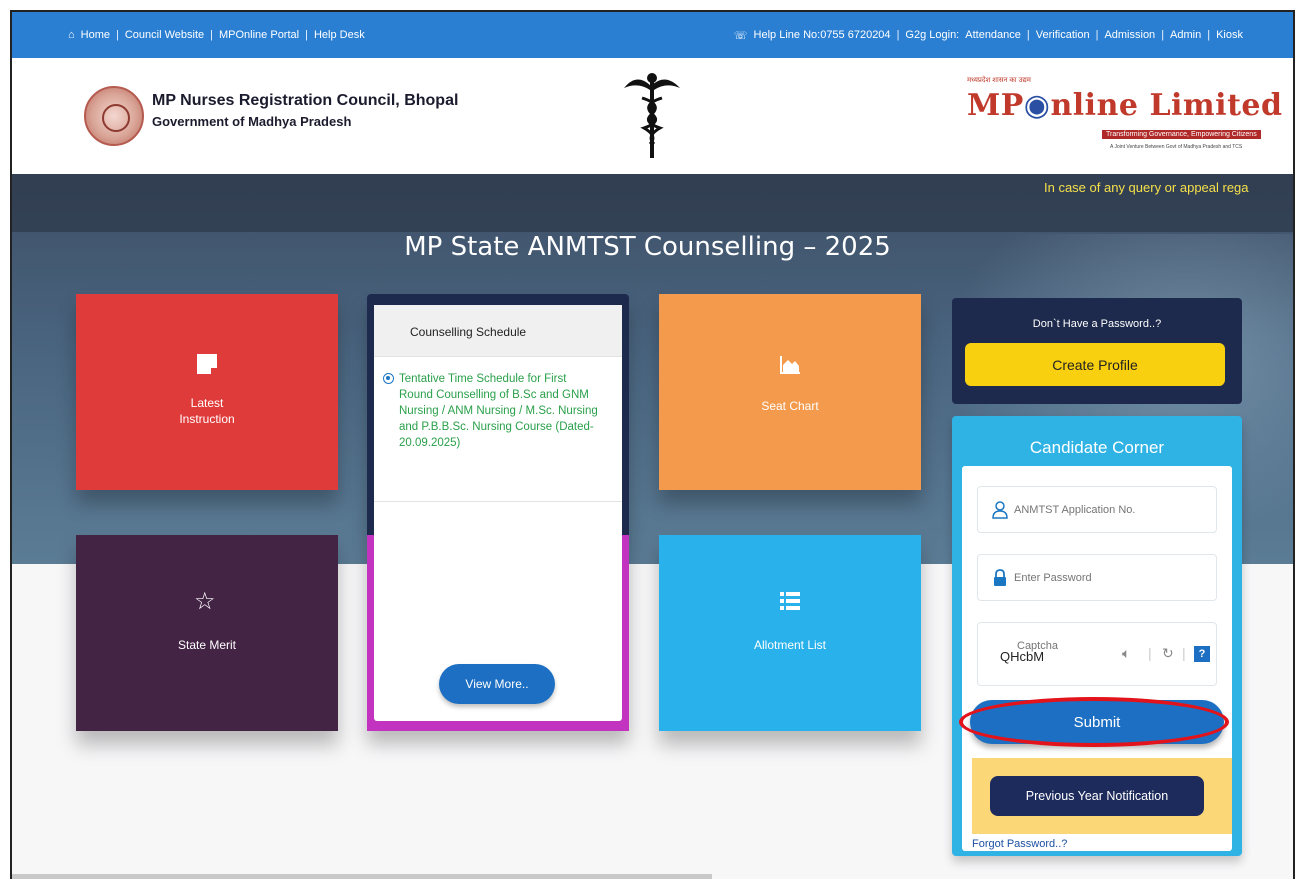 This screenshot has width=1295, height=879. Describe the element at coordinates (995, 105) in the screenshot. I see `mponline-logo-part1: MP` at that location.